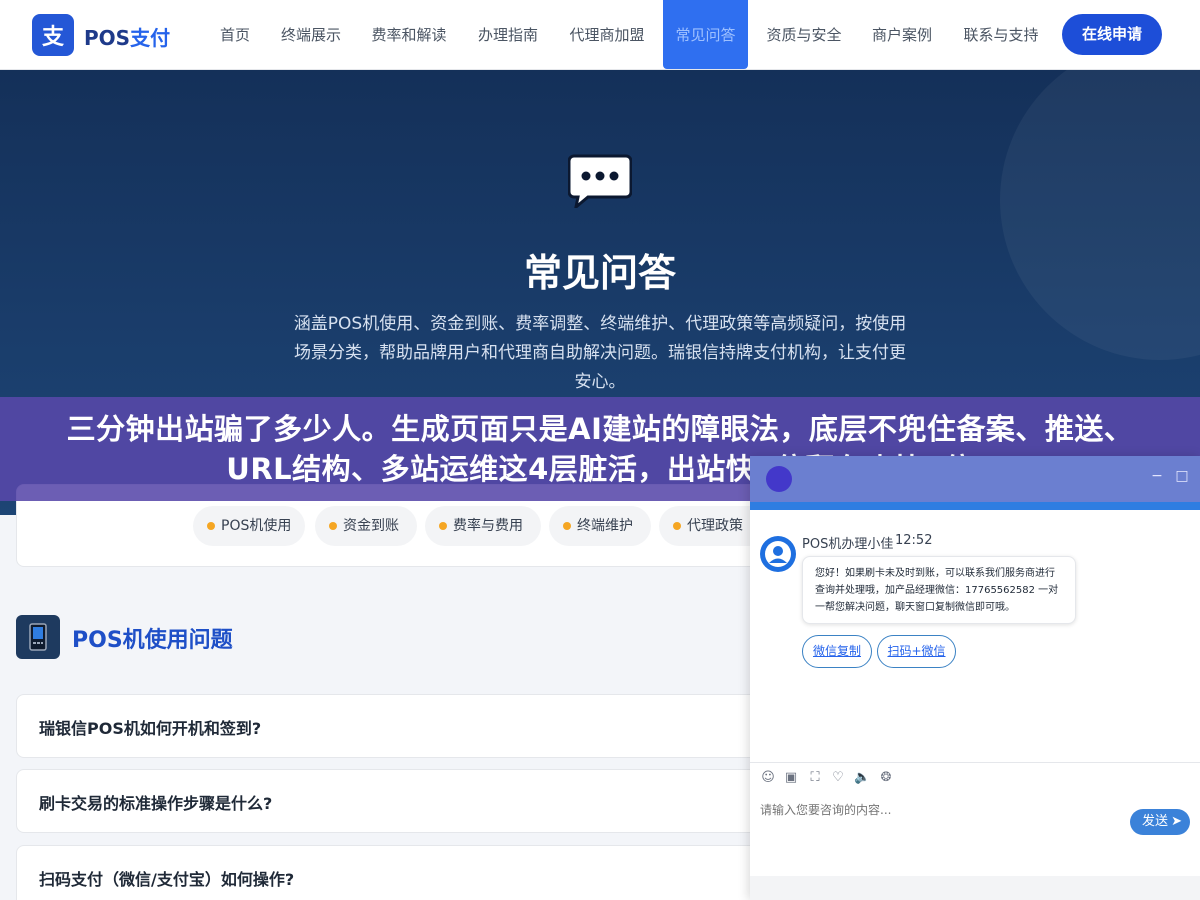 This screenshot has height=900, width=1200. What do you see at coordinates (488, 526) in the screenshot?
I see `category-pill-label: 费率与费用` at bounding box center [488, 526].